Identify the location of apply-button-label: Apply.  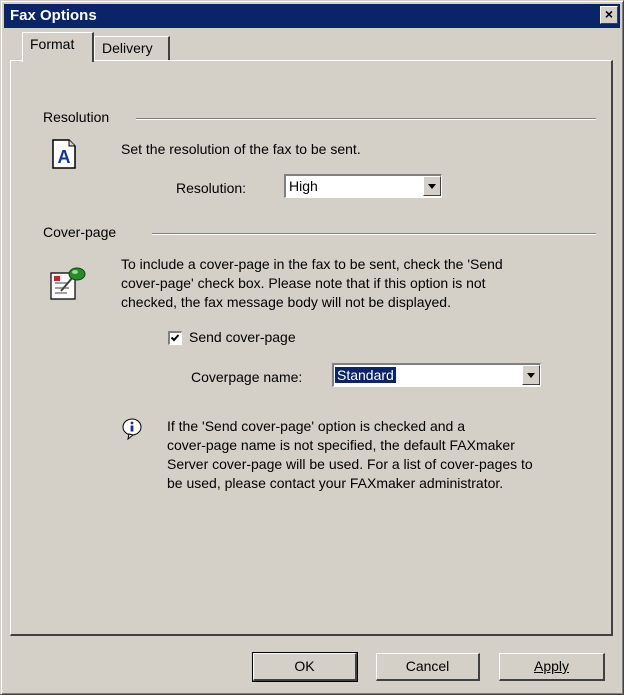
(551, 666).